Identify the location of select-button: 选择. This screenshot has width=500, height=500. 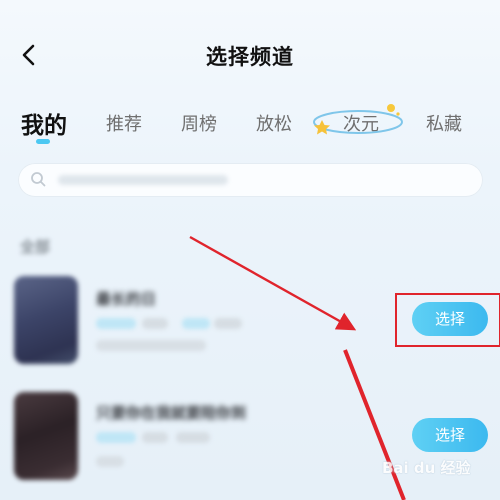
(450, 435).